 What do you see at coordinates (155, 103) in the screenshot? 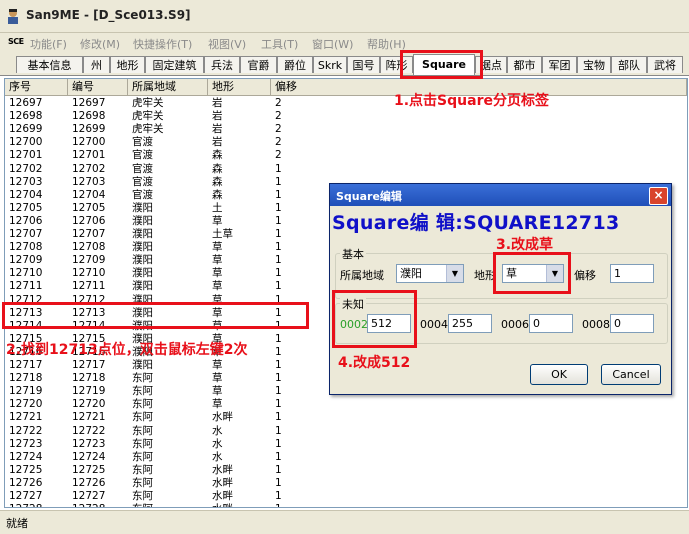
I see `table-row: 12697 12697 虎牢关 岩 2` at bounding box center [155, 103].